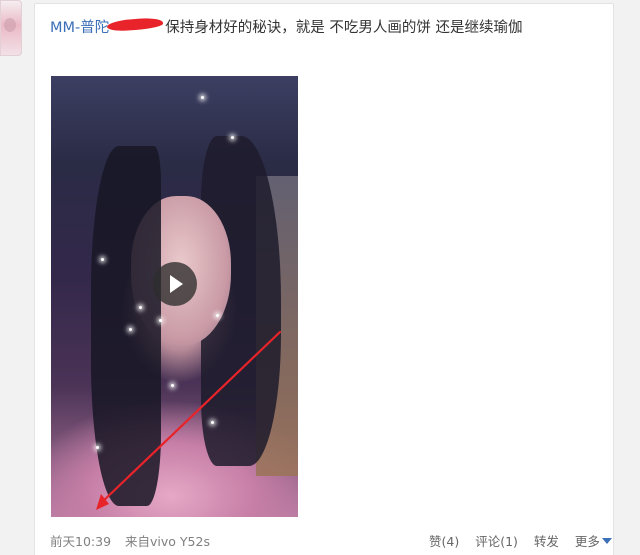  What do you see at coordinates (126, 326) in the screenshot?
I see `photo-hair-left` at bounding box center [126, 326].